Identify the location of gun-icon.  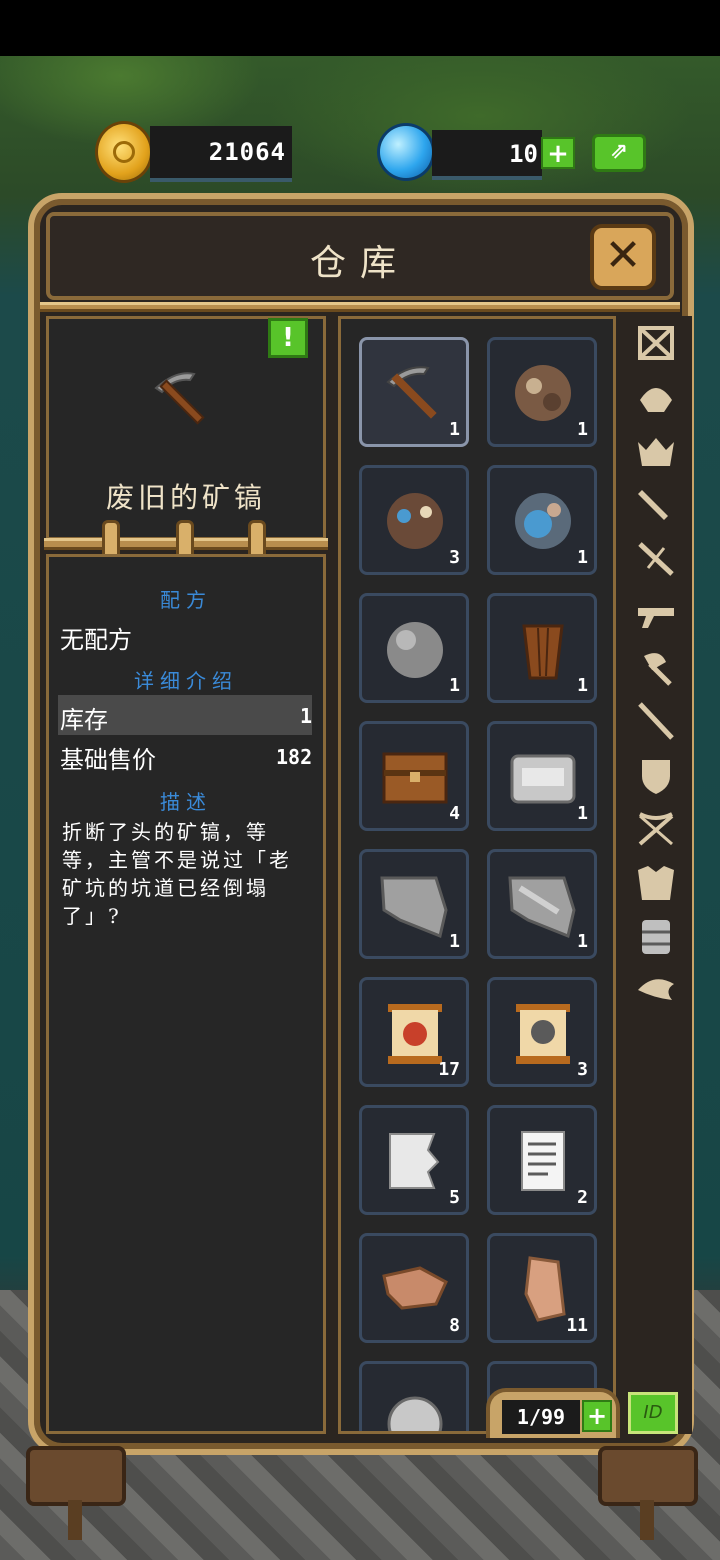
(656, 613).